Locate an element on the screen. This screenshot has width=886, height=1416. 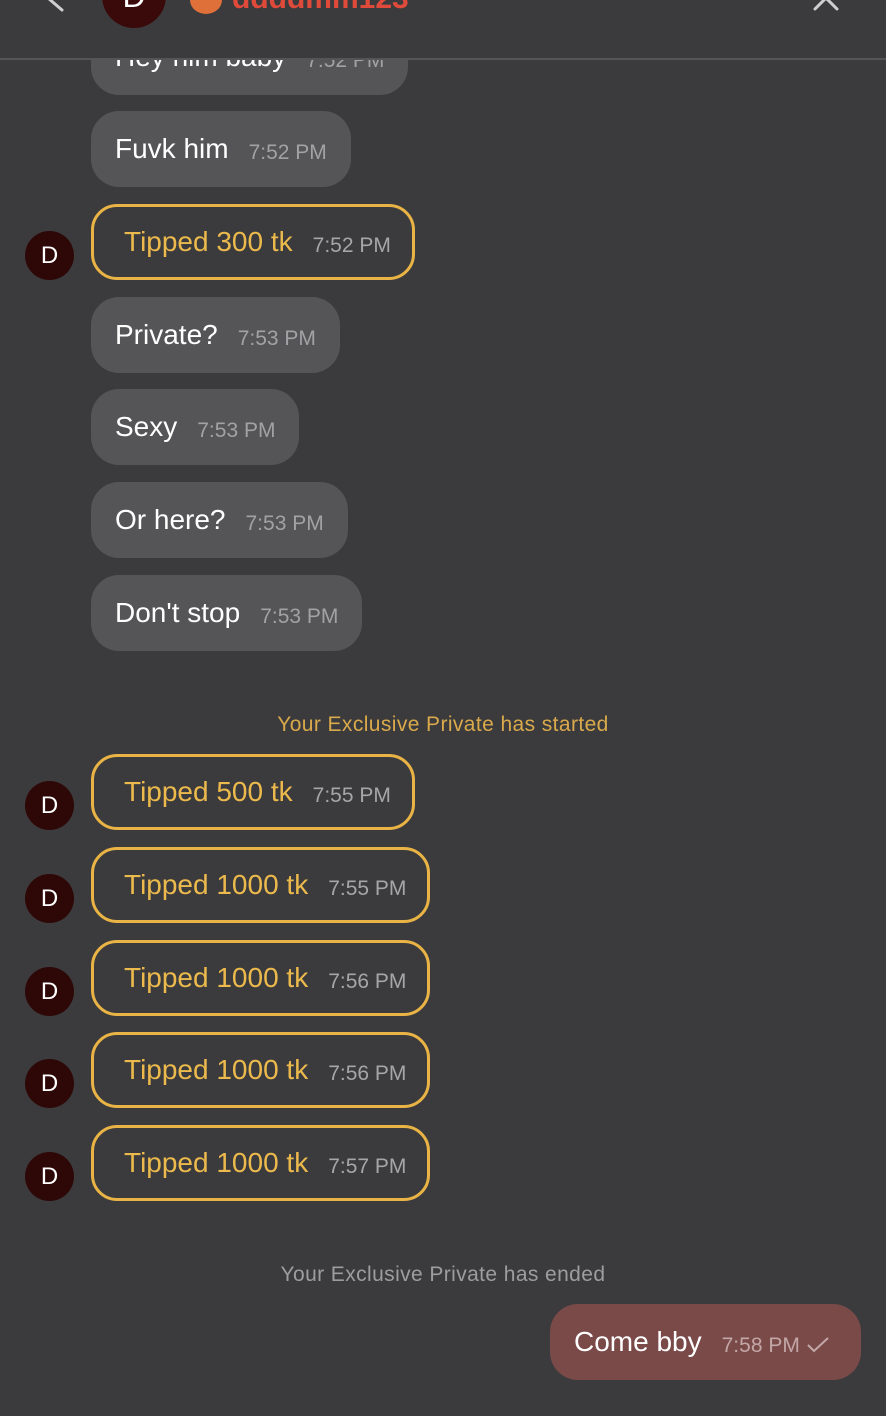
message-text: Fuvk him is located at coordinates (172, 148).